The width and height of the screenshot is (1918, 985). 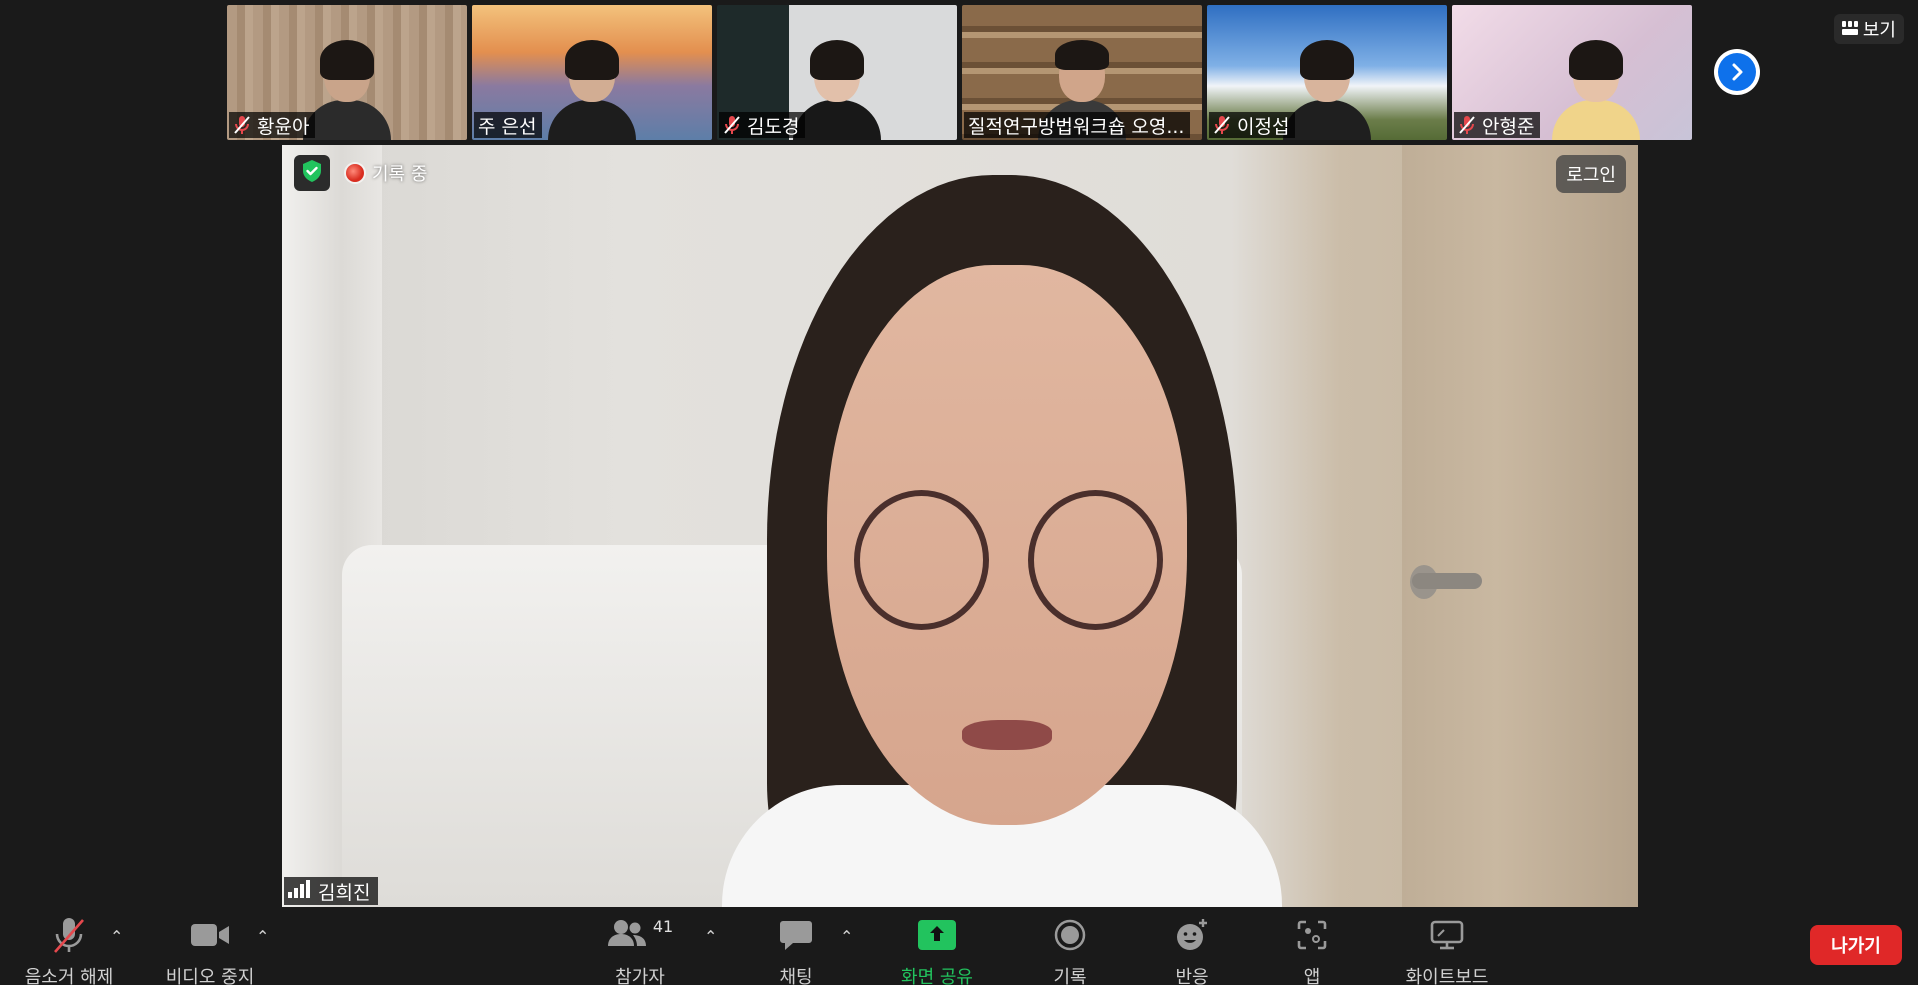 I want to click on whiteboard-button: 화이트보드, so click(x=1447, y=950).